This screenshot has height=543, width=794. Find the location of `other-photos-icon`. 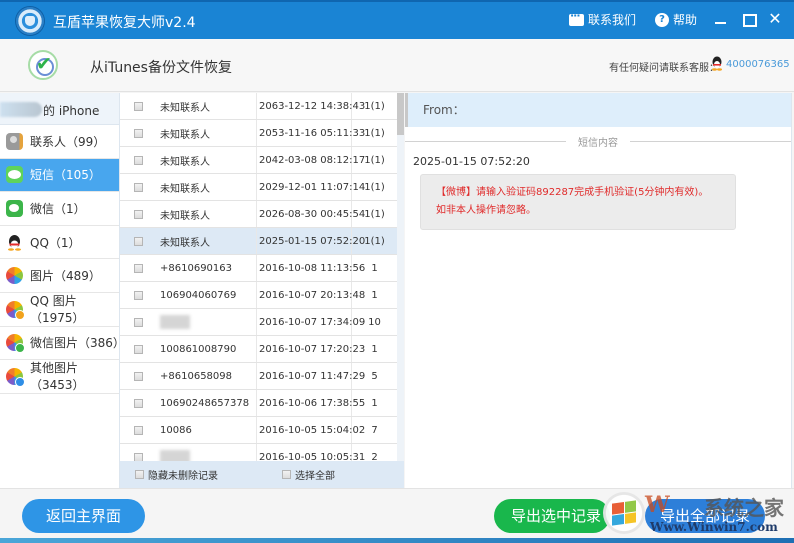

other-photos-icon is located at coordinates (15, 377).